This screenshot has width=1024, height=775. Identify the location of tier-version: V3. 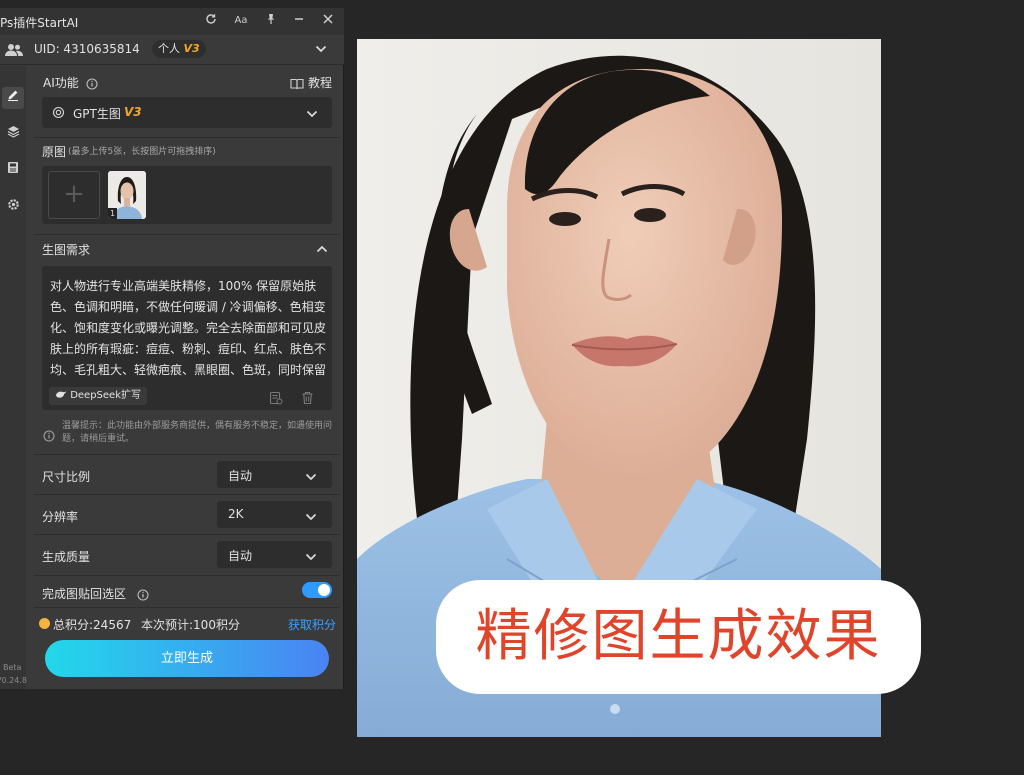
(191, 48).